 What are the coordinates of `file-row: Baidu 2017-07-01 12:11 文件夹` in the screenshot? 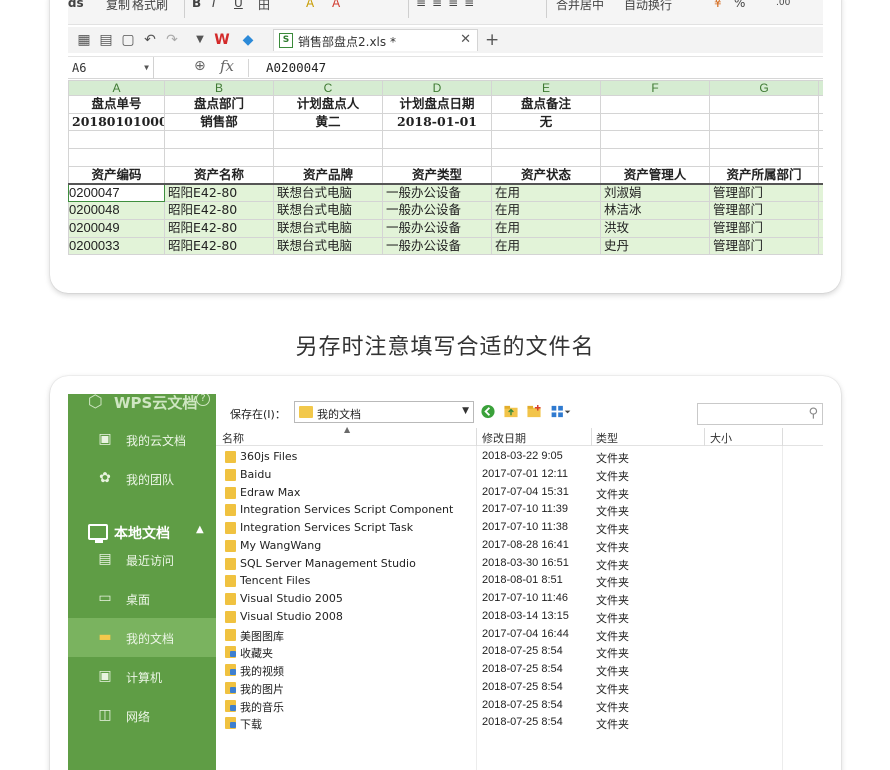 It's located at (519, 475).